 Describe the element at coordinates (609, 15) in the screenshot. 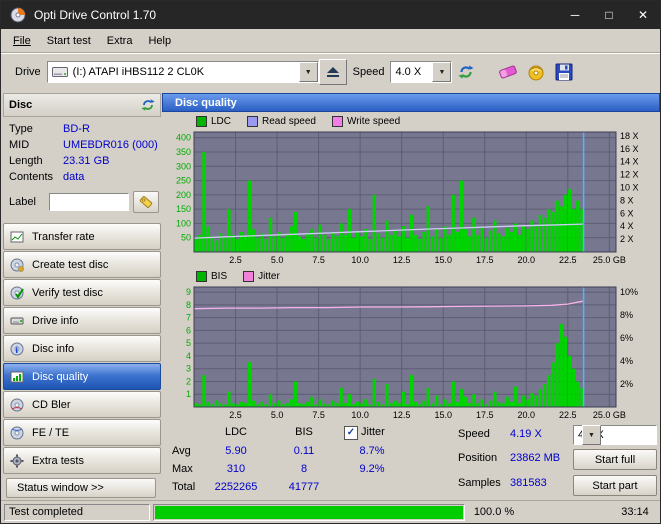

I see `maximize-button: □` at that location.